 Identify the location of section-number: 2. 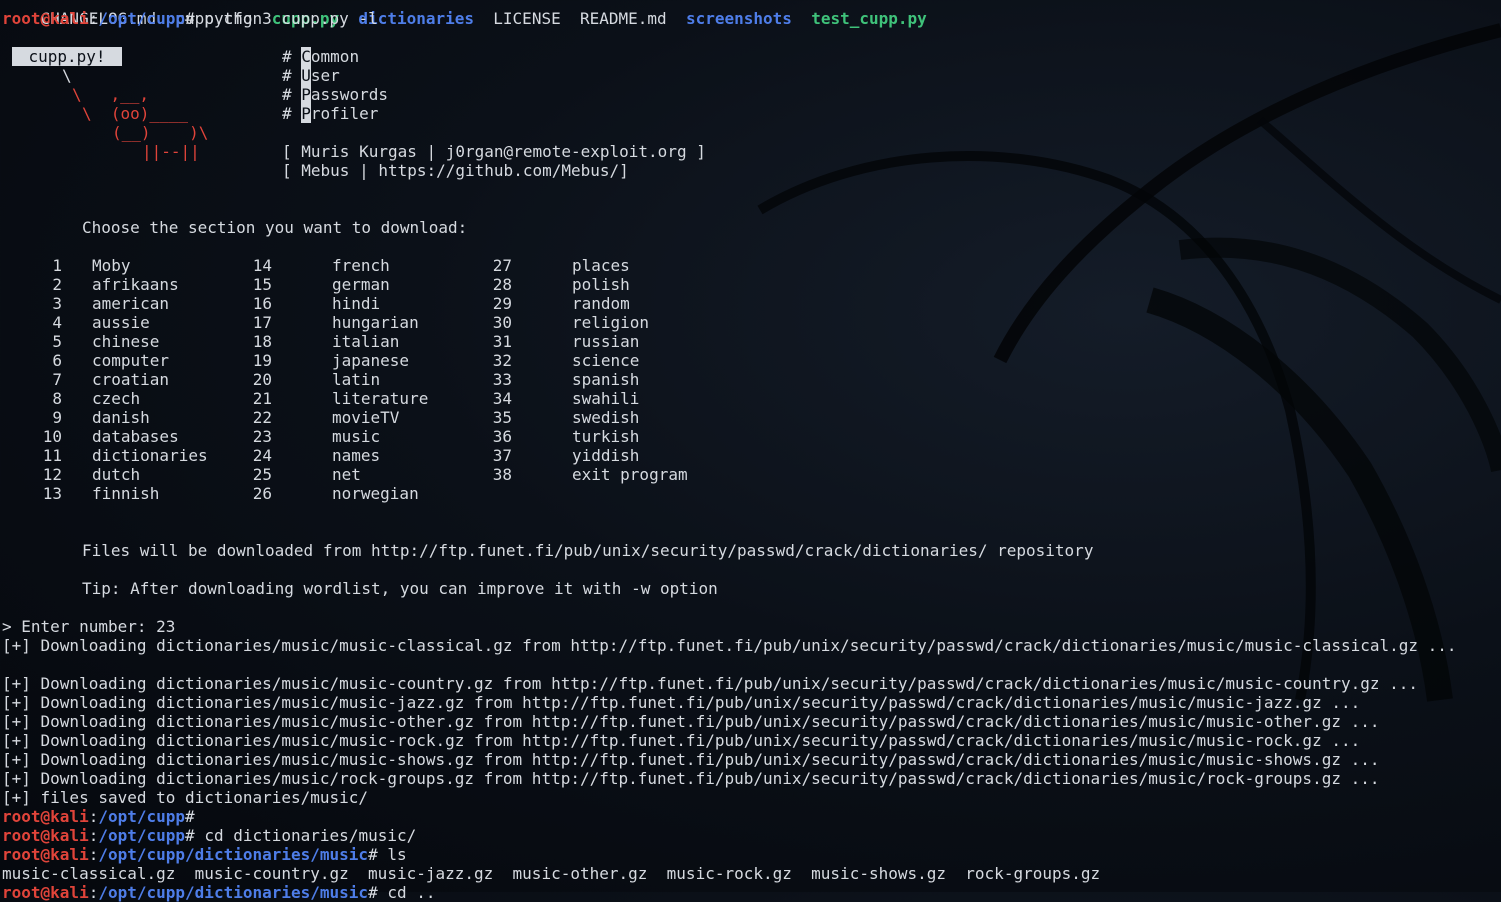
(57, 284).